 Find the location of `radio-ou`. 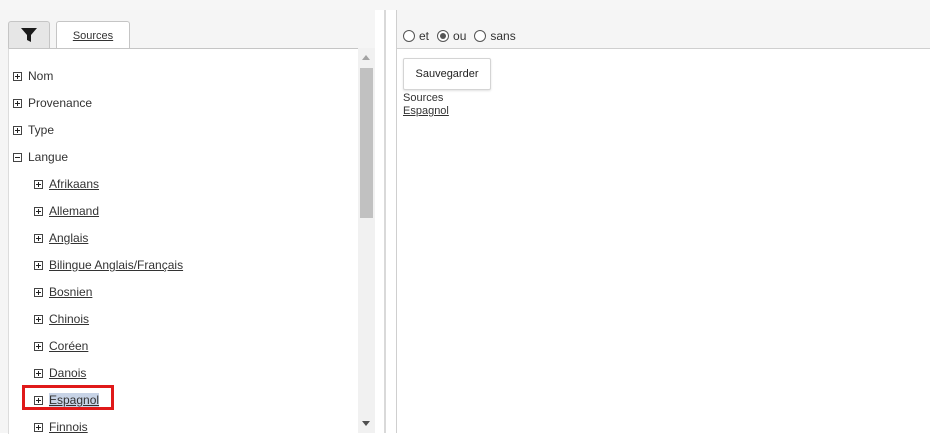

radio-ou is located at coordinates (443, 36).